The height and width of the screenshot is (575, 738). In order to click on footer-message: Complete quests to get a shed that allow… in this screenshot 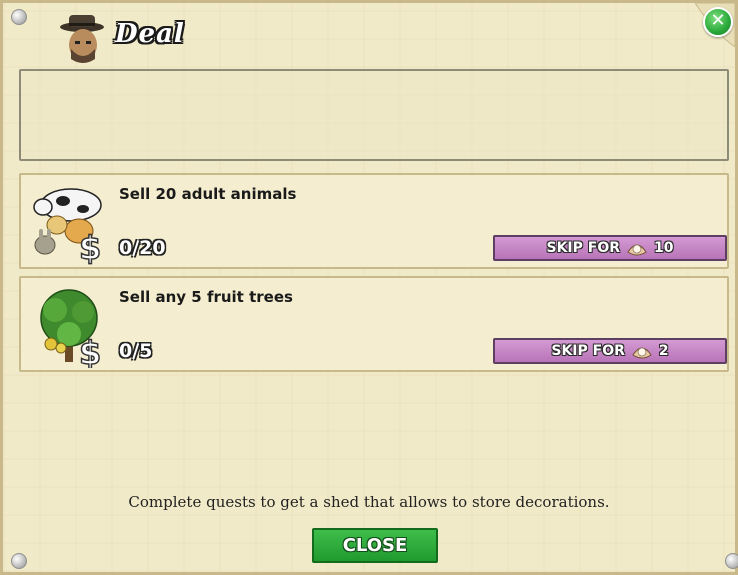, I will do `click(369, 502)`.